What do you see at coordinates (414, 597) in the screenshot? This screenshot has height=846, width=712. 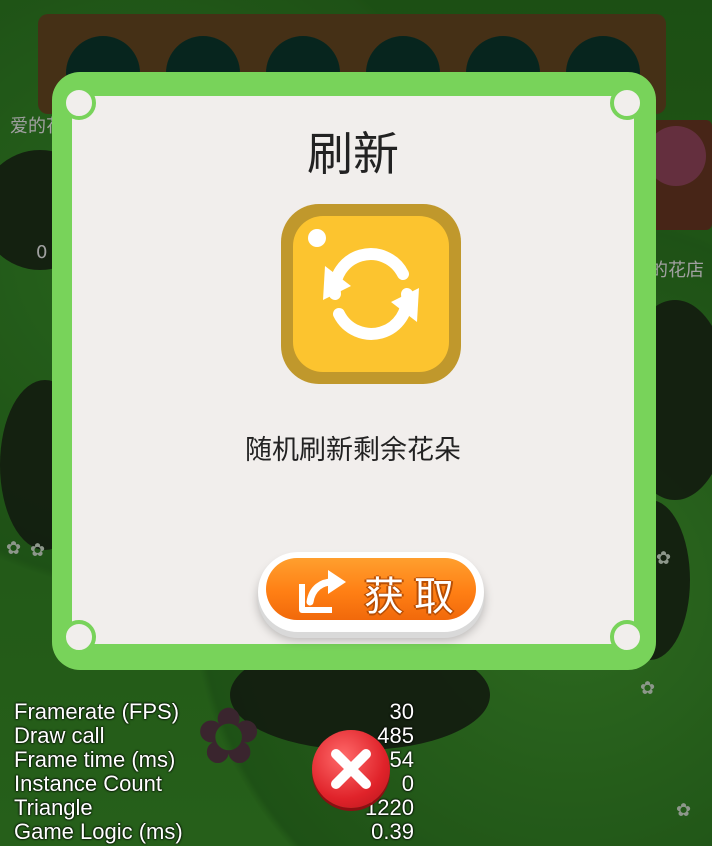 I see `get-button-label: 获取` at bounding box center [414, 597].